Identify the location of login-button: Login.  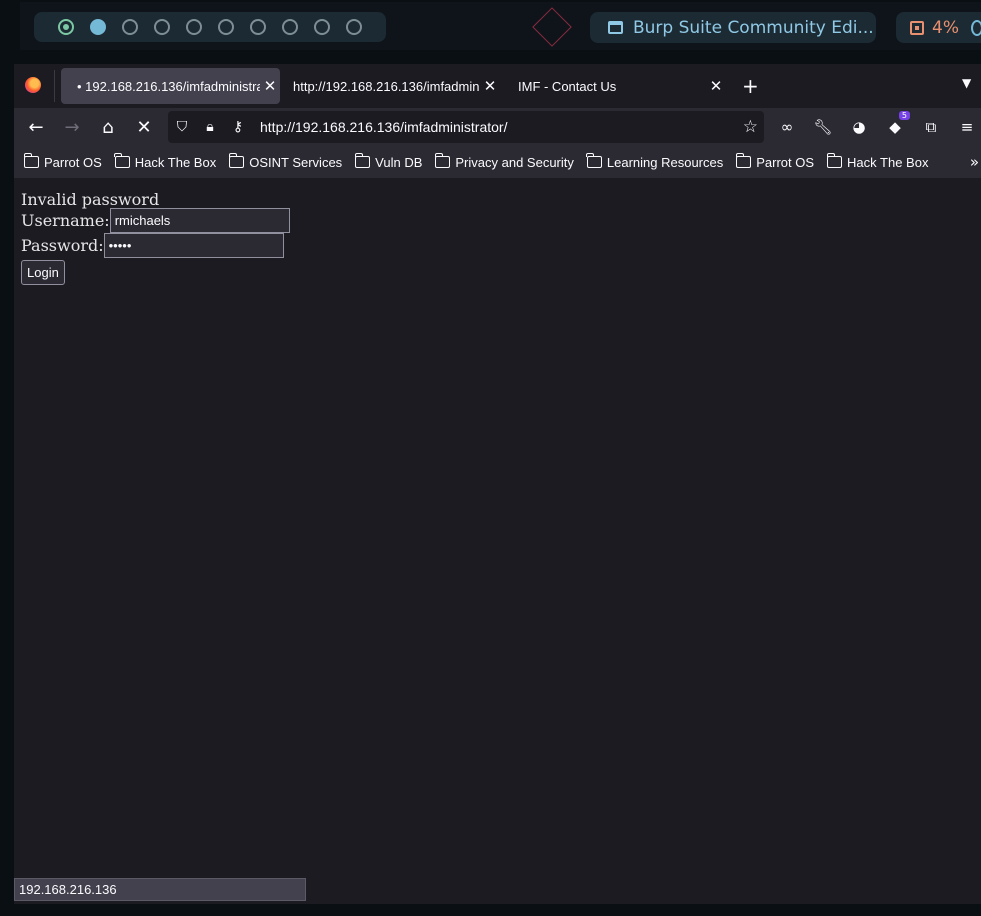
(43, 272).